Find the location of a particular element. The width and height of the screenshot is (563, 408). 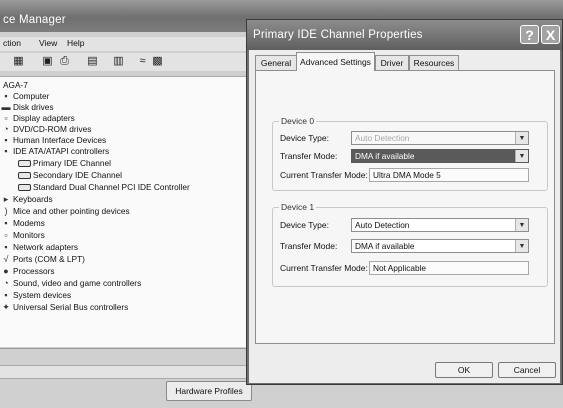

port-icon: √ is located at coordinates (6, 259).